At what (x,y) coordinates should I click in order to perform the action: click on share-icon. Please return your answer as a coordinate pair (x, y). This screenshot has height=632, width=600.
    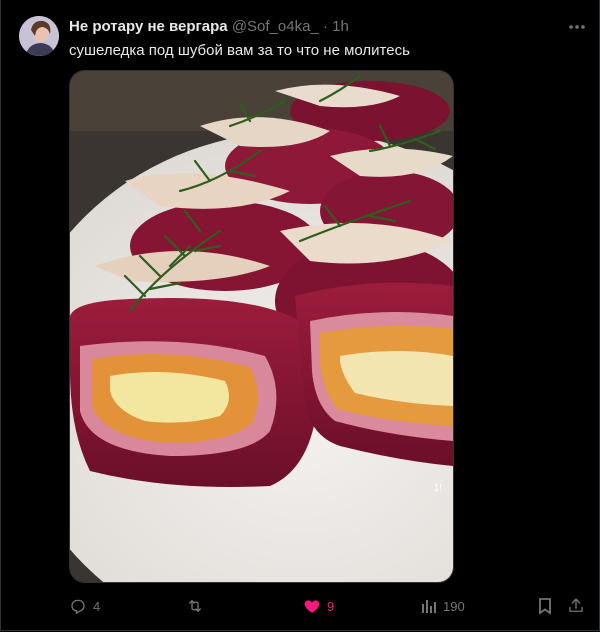
    Looking at the image, I should click on (576, 605).